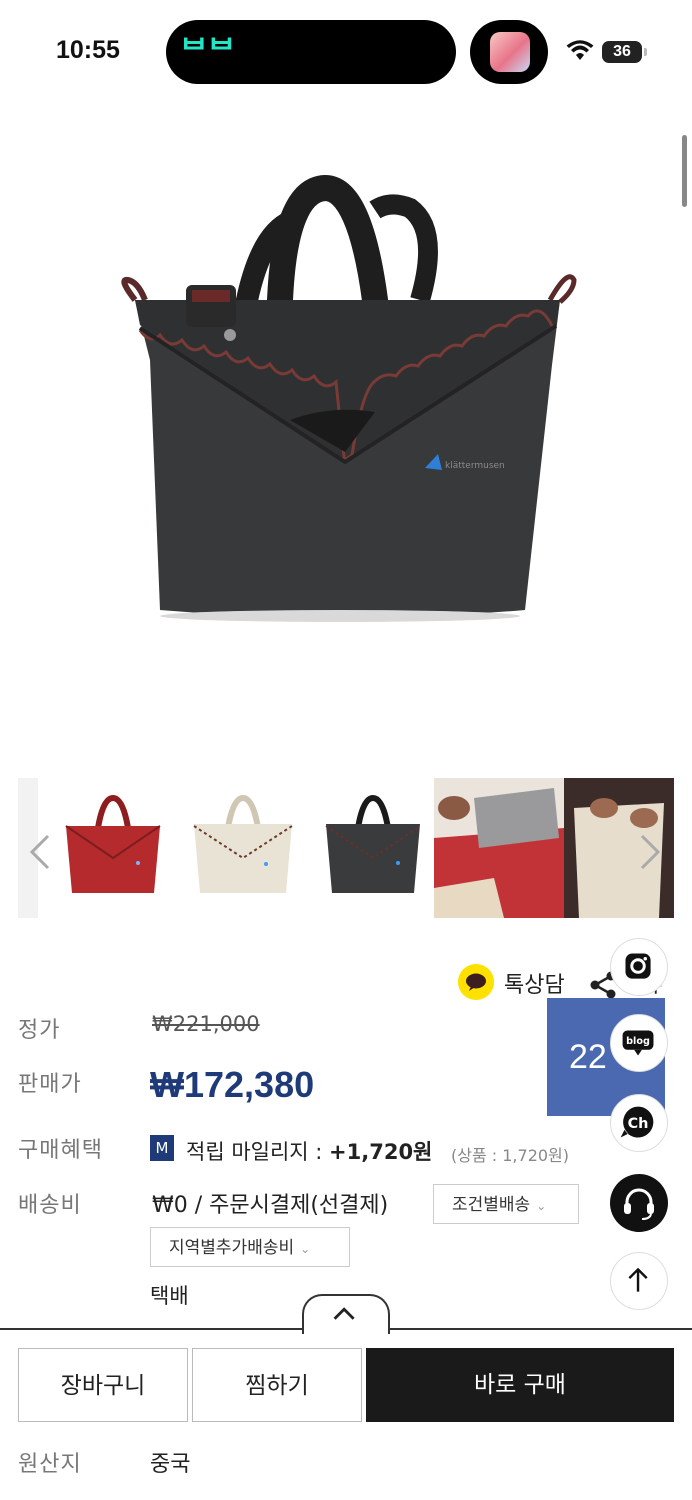 The height and width of the screenshot is (1500, 692). What do you see at coordinates (50, 1084) in the screenshot?
I see `sale-price-label: 판매가` at bounding box center [50, 1084].